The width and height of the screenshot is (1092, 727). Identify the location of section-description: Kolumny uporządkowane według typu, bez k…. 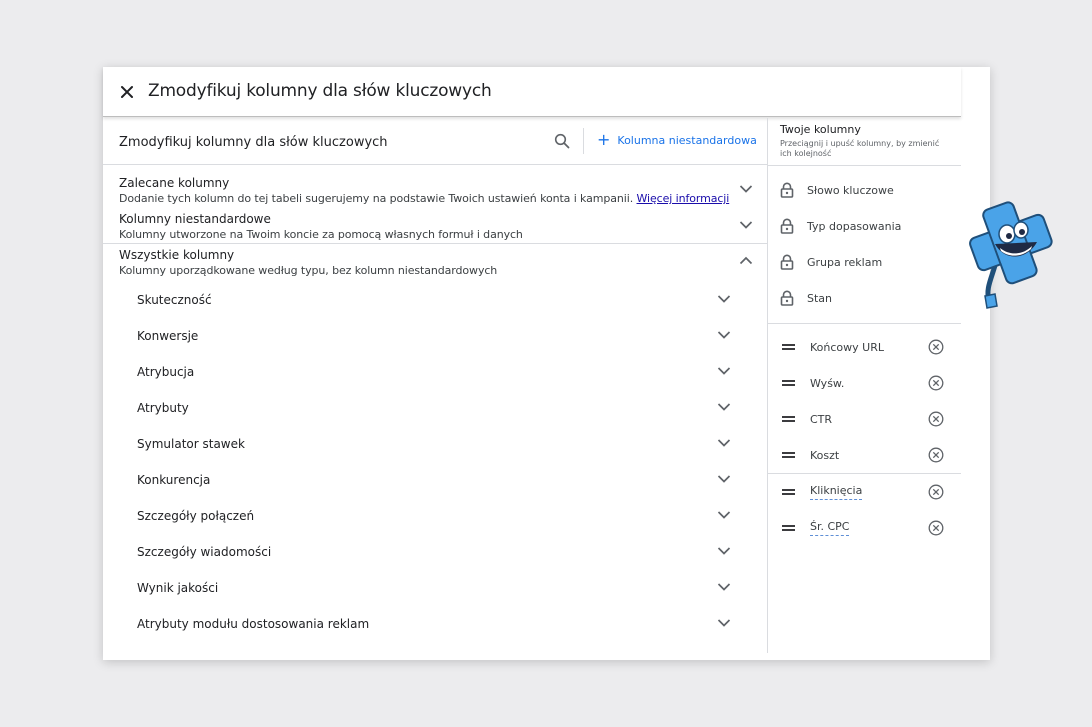
(308, 270).